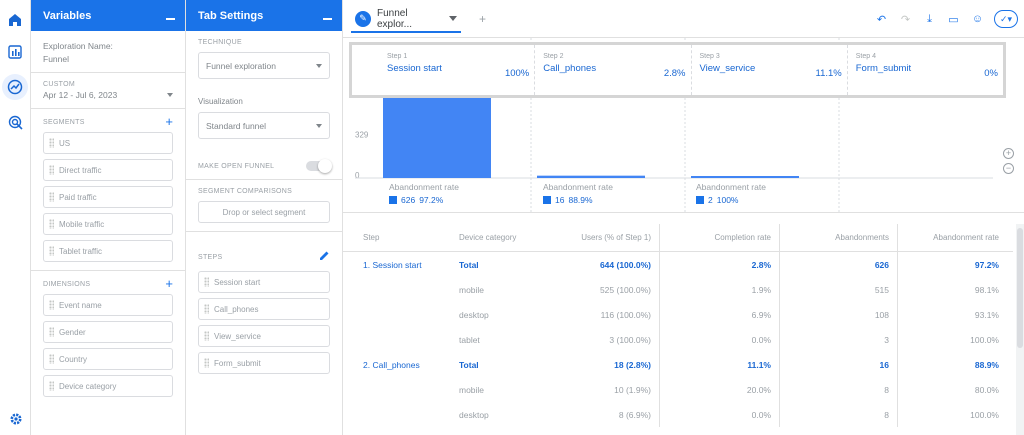 The image size is (1024, 435). Describe the element at coordinates (108, 59) in the screenshot. I see `exploration-name-input: Funnel` at that location.